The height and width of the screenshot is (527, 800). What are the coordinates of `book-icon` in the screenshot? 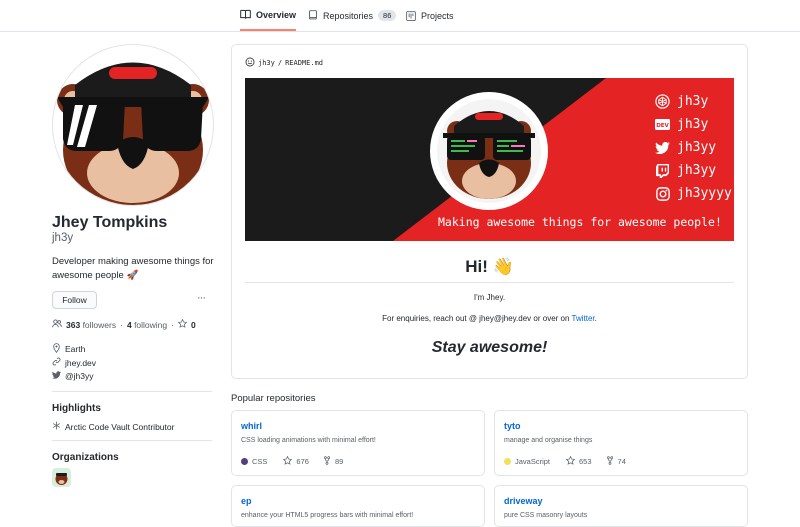 It's located at (245, 14).